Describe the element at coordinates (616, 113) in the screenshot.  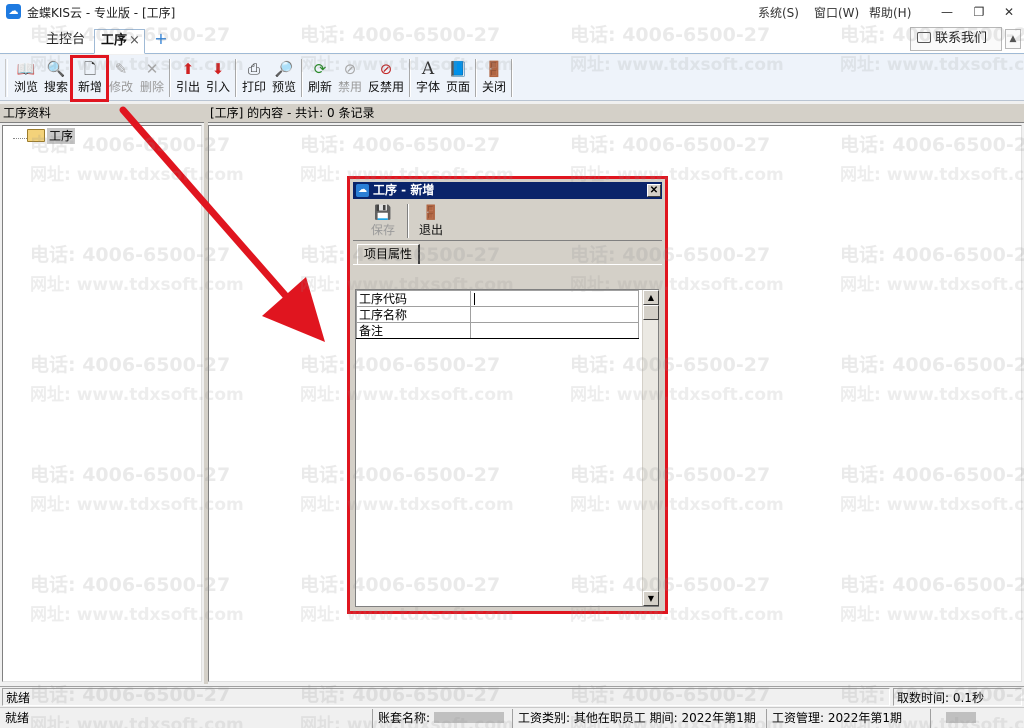
I see `content-header: [工序] 的内容 - 共计: 0 条记录` at that location.